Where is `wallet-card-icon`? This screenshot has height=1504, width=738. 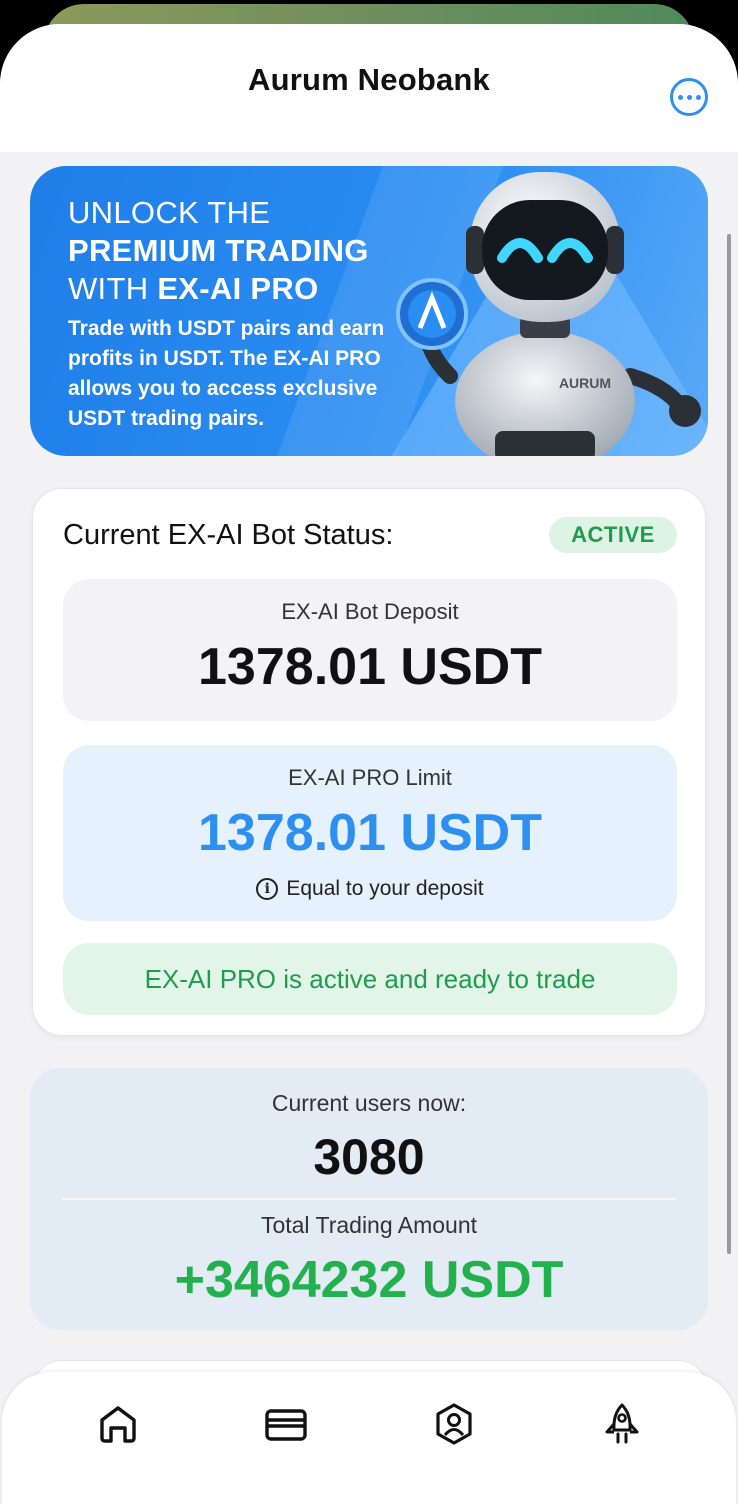
wallet-card-icon is located at coordinates (286, 1425).